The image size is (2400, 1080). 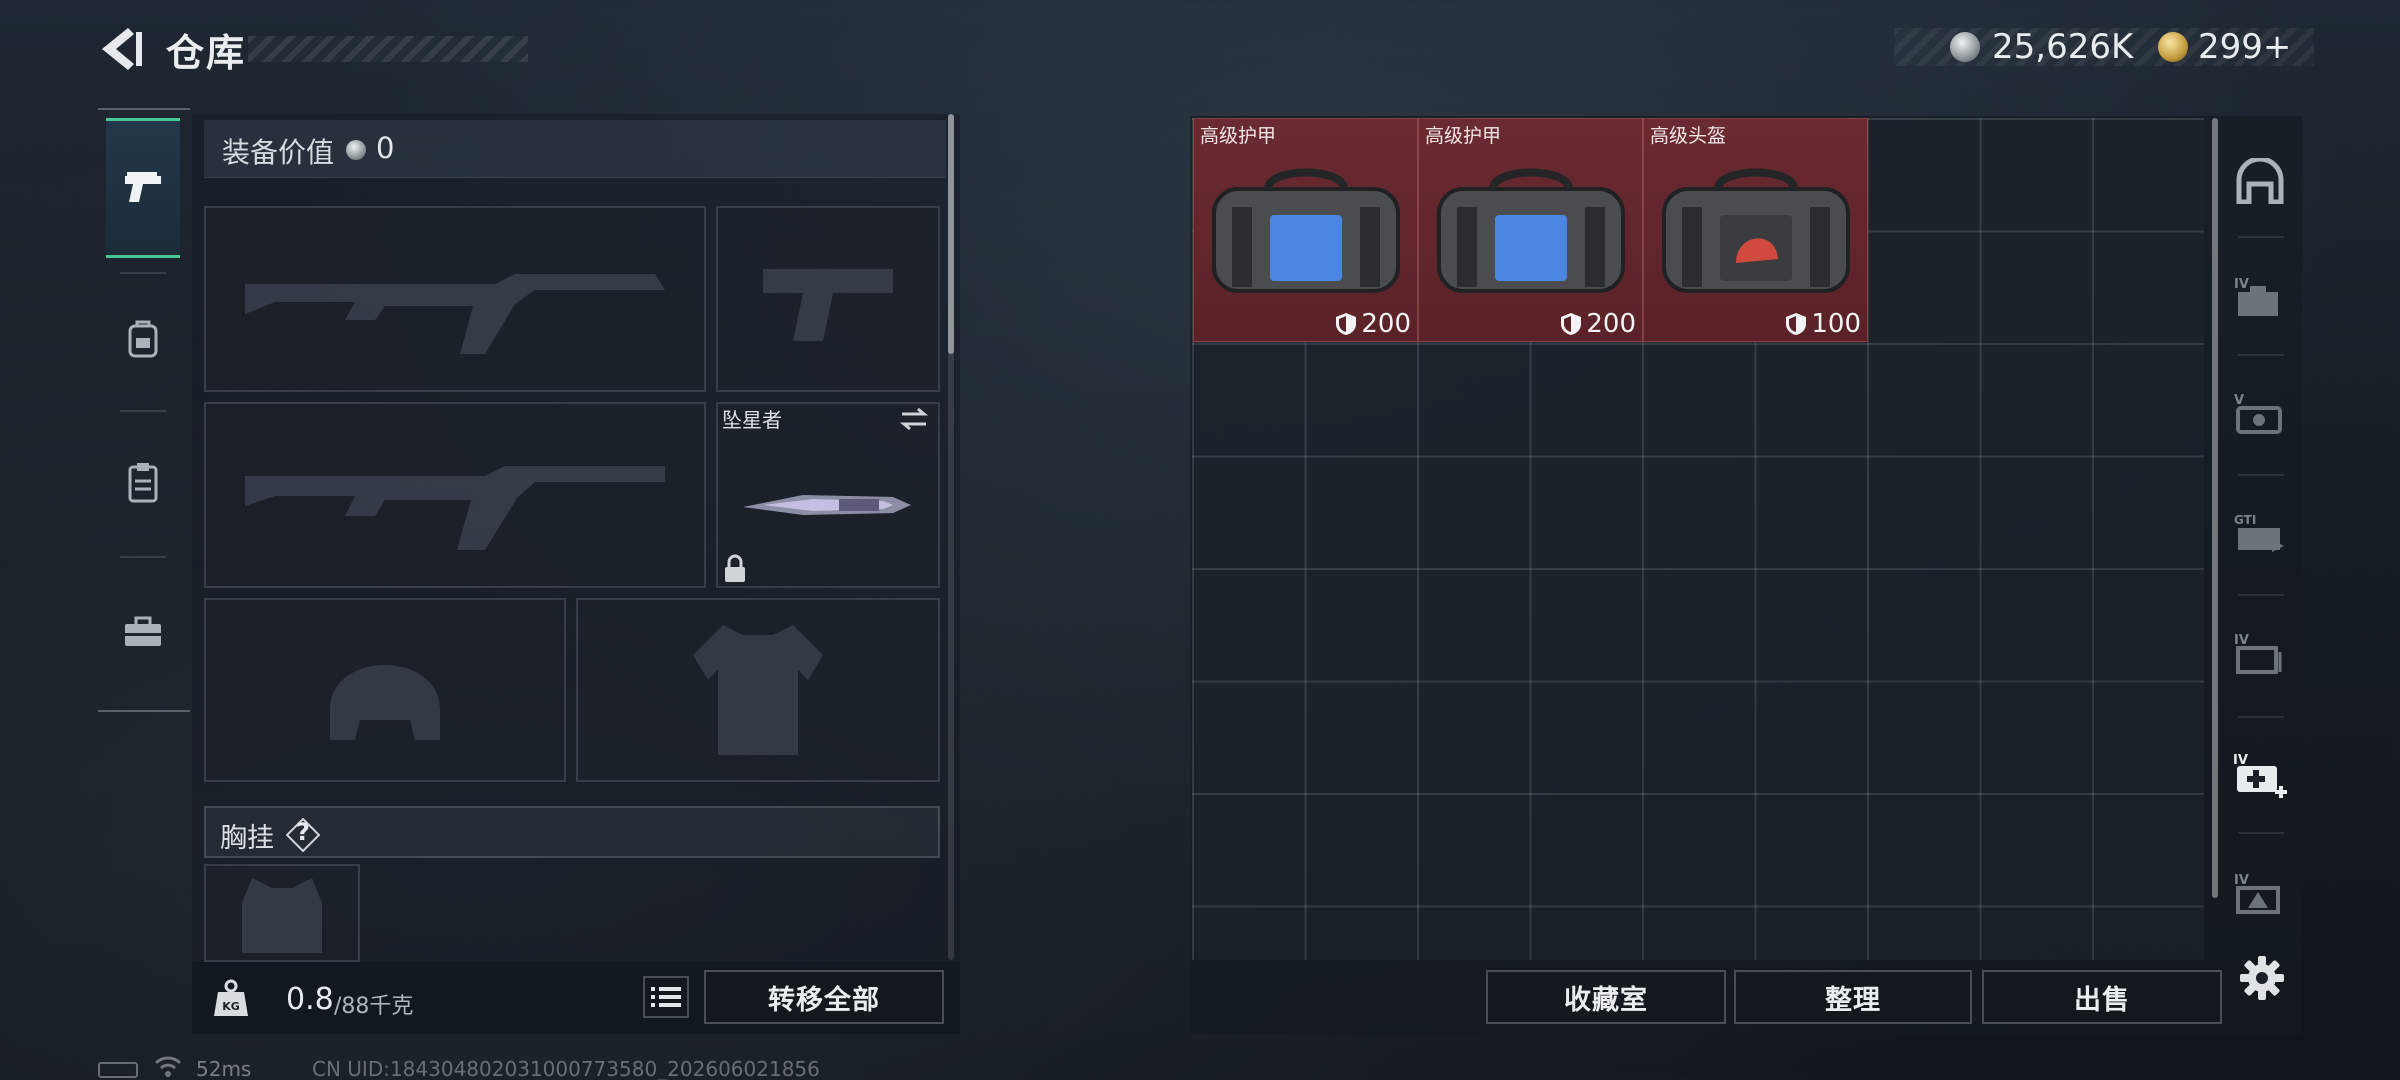 What do you see at coordinates (2245, 47) in the screenshot?
I see `gold-currency-value: 299+` at bounding box center [2245, 47].